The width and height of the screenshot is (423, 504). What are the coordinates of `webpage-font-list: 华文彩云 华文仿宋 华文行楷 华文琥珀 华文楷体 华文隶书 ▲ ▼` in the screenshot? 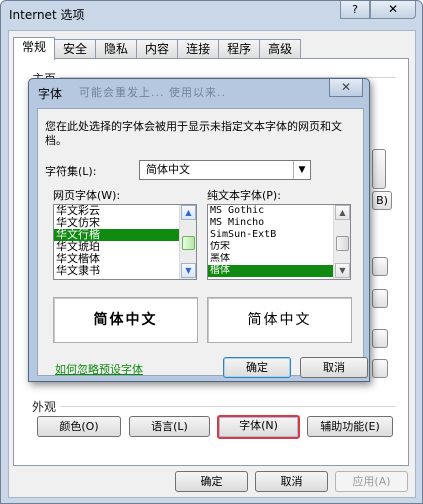 It's located at (125, 242).